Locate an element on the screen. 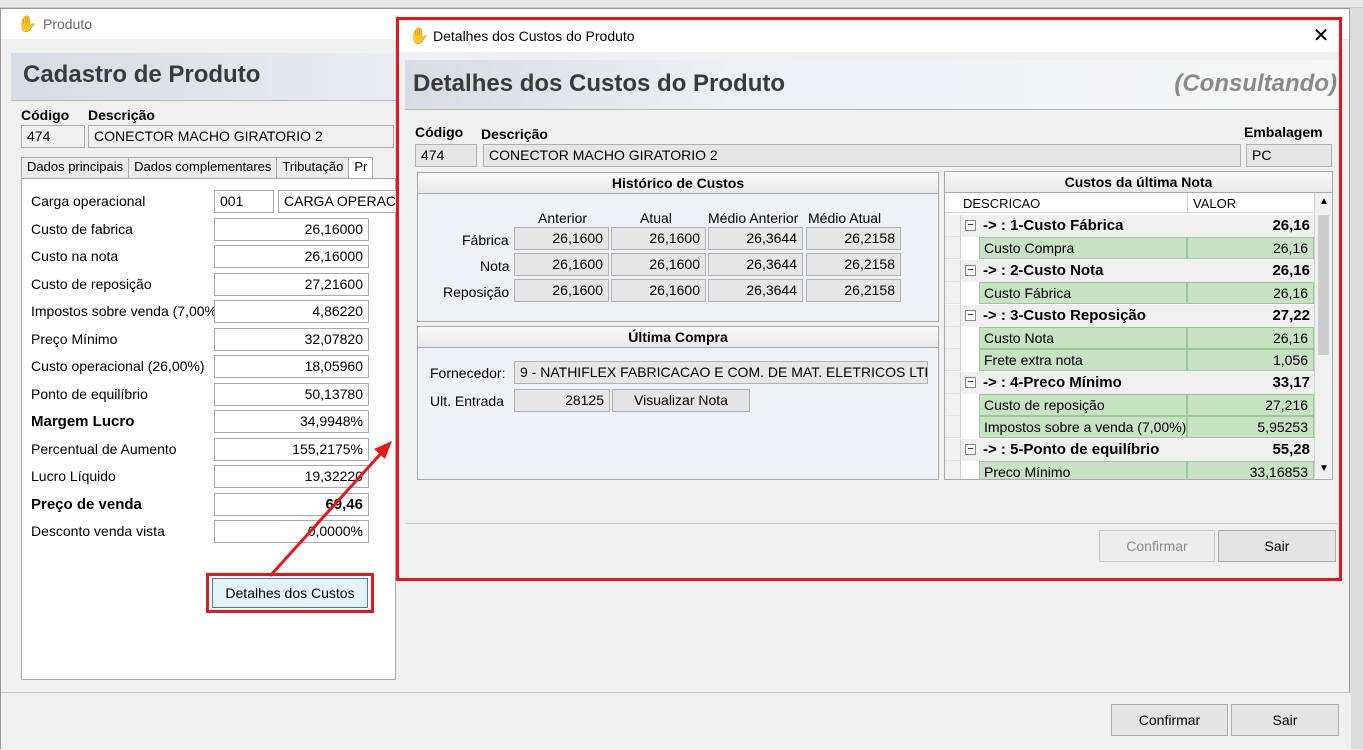  percentual-aumento-field: 155,2175% is located at coordinates (291, 449).